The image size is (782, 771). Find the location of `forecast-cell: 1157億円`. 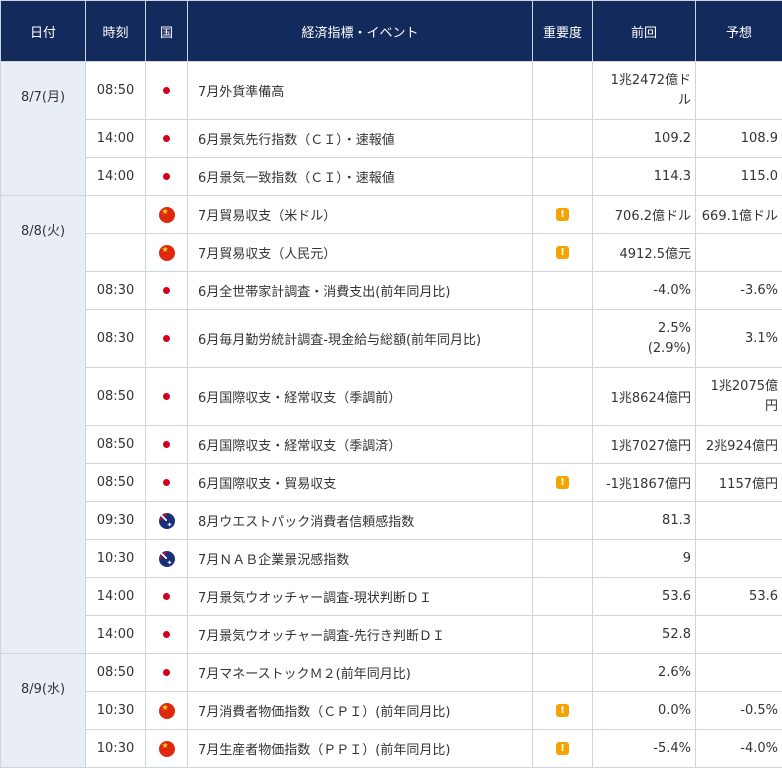

forecast-cell: 1157億円 is located at coordinates (738, 482).